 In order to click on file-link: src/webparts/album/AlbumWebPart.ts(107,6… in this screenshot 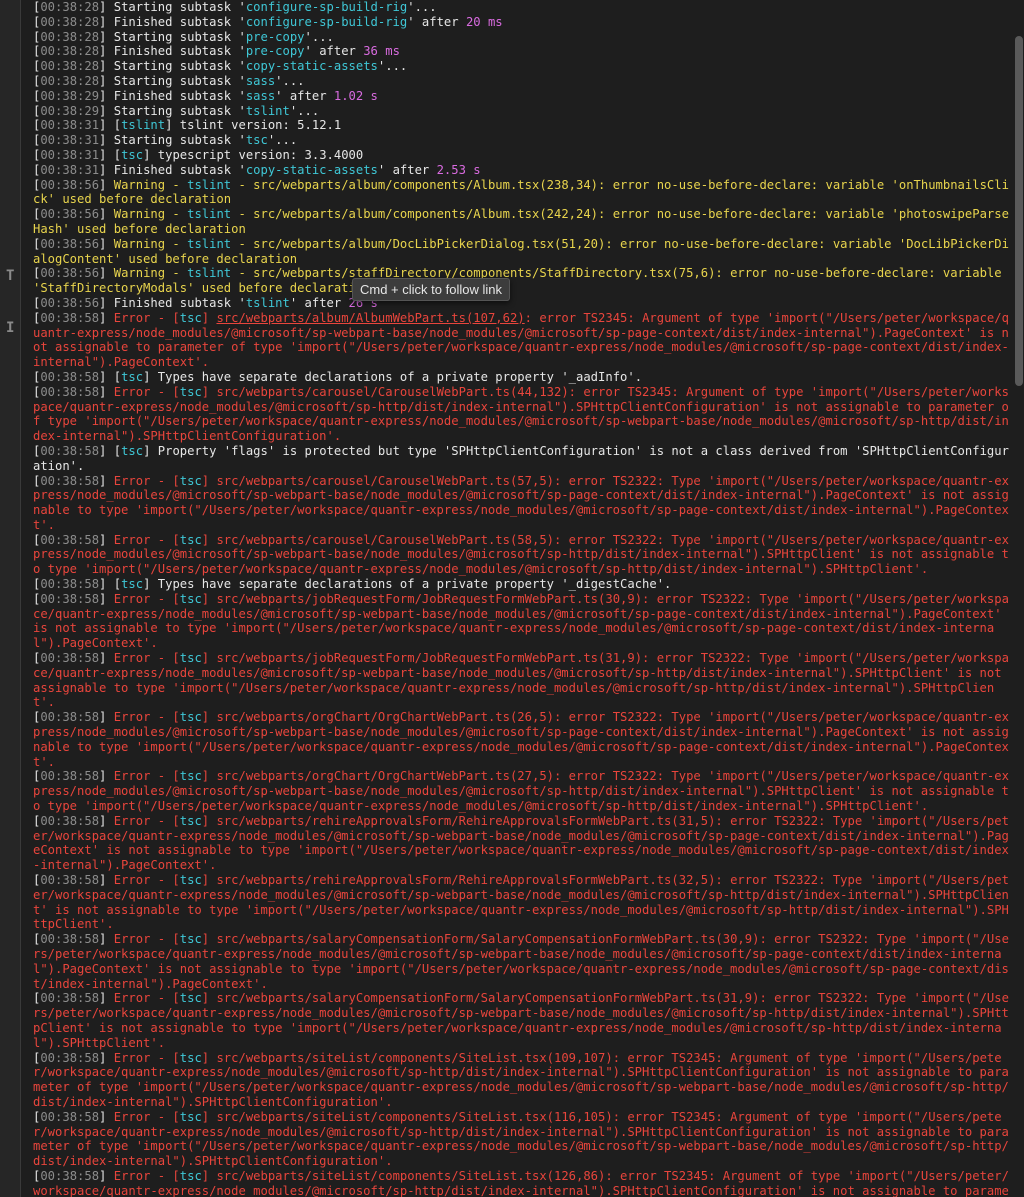, I will do `click(370, 318)`.